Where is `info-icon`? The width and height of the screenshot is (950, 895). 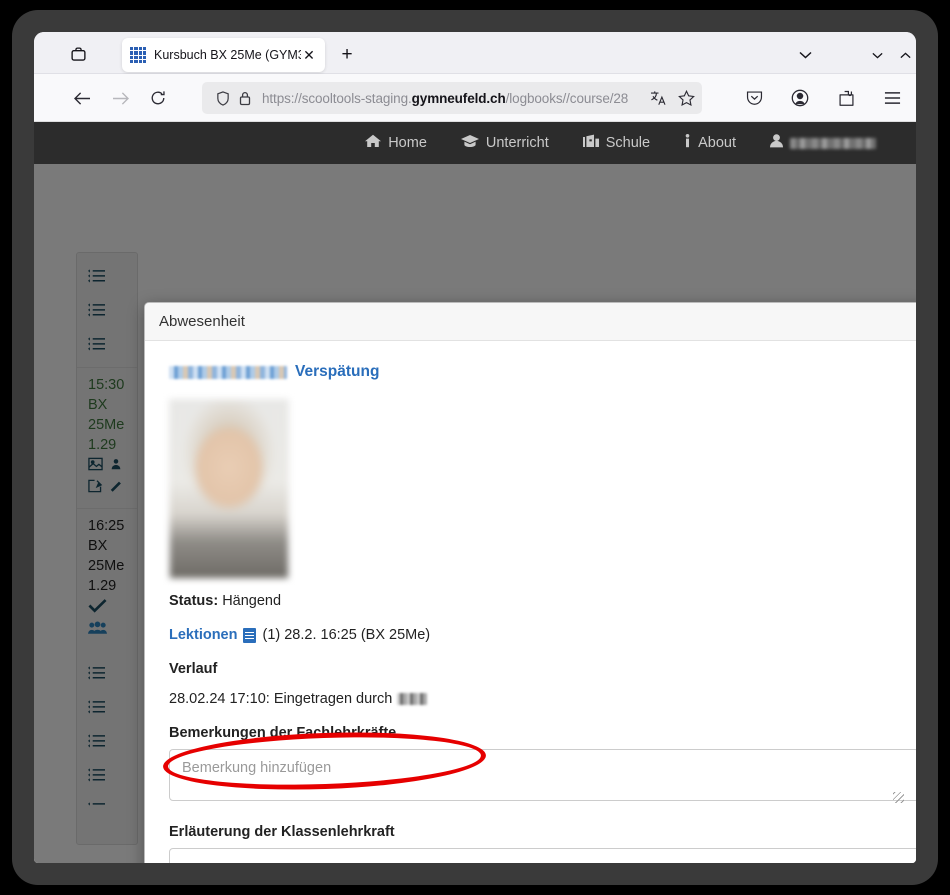
info-icon is located at coordinates (687, 143).